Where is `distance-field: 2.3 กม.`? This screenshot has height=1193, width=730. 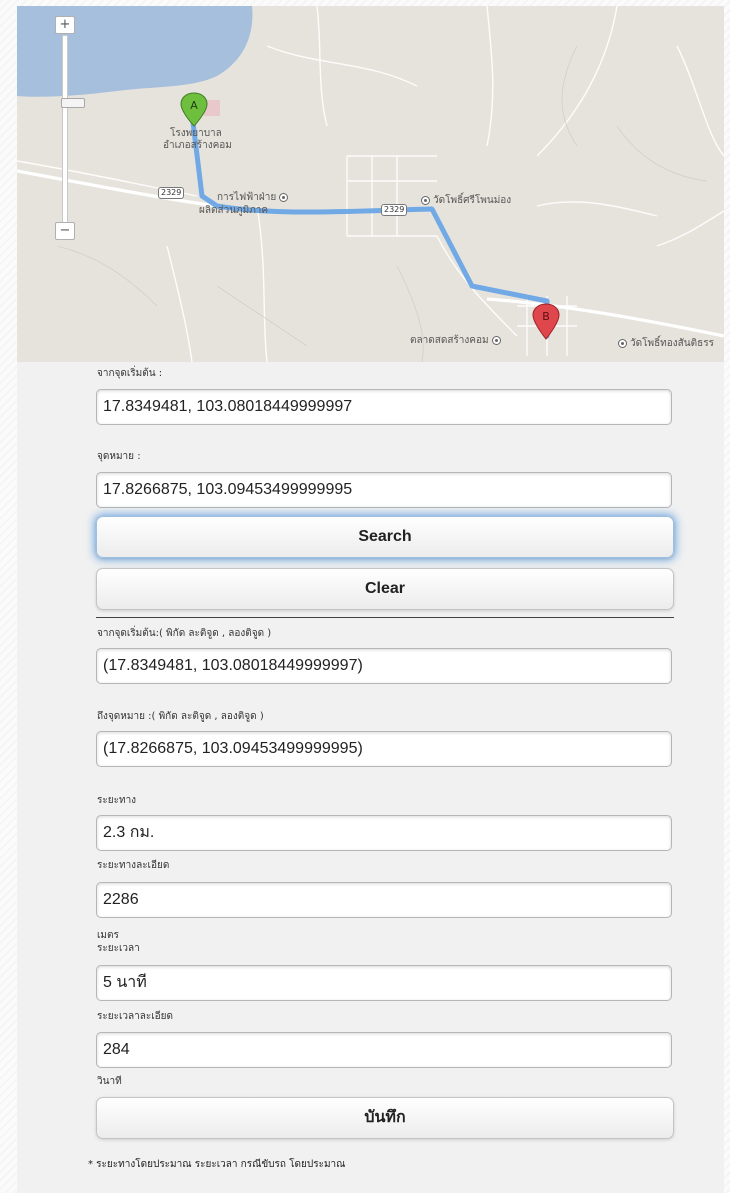 distance-field: 2.3 กม. is located at coordinates (384, 833).